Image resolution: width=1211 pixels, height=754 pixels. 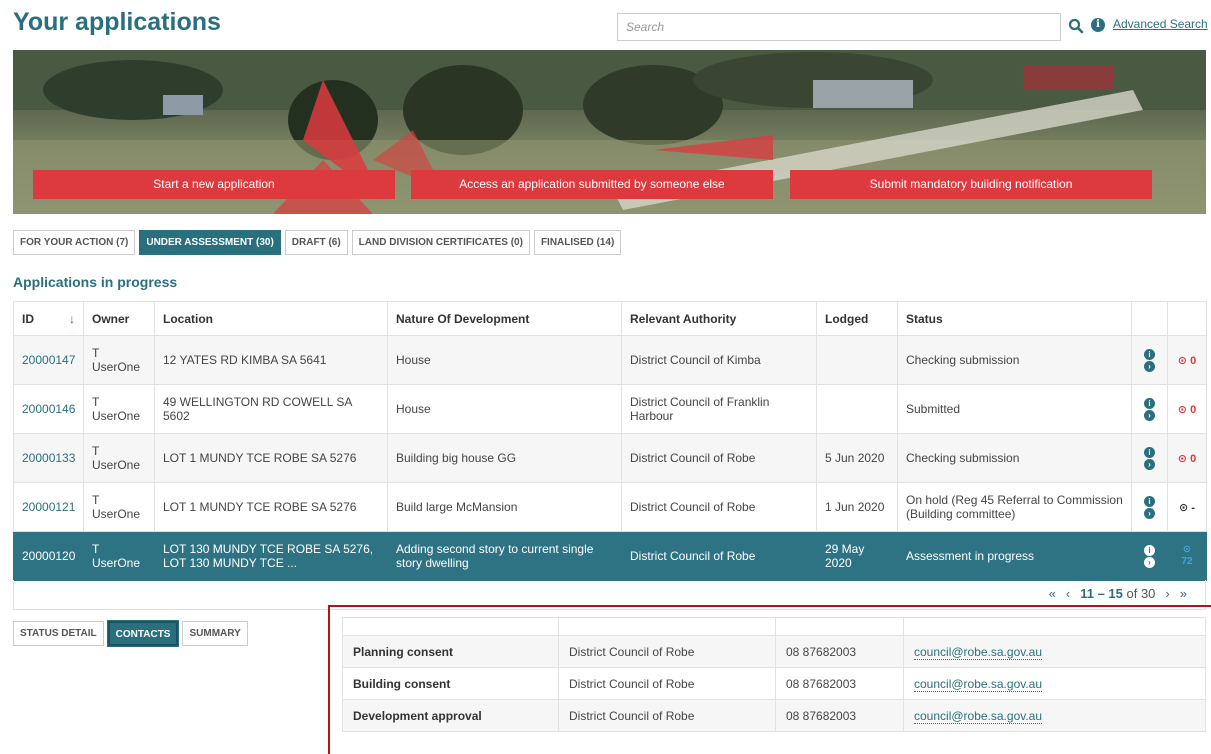 What do you see at coordinates (1076, 26) in the screenshot?
I see `search-icon` at bounding box center [1076, 26].